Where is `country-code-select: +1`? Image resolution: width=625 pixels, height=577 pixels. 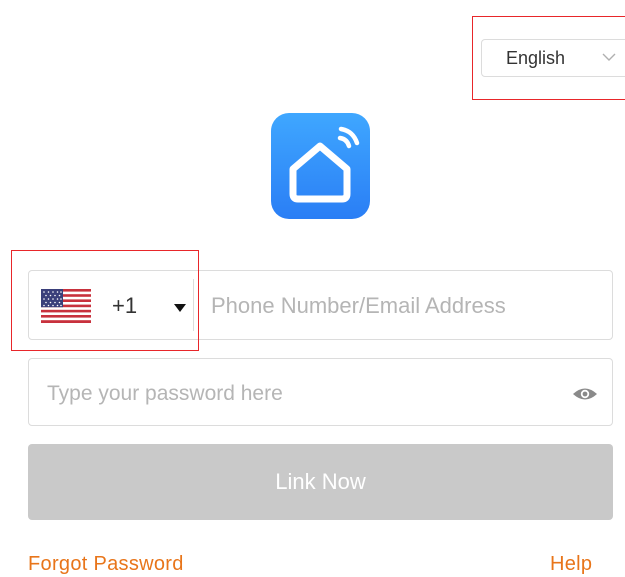 country-code-select: +1 is located at coordinates (111, 305).